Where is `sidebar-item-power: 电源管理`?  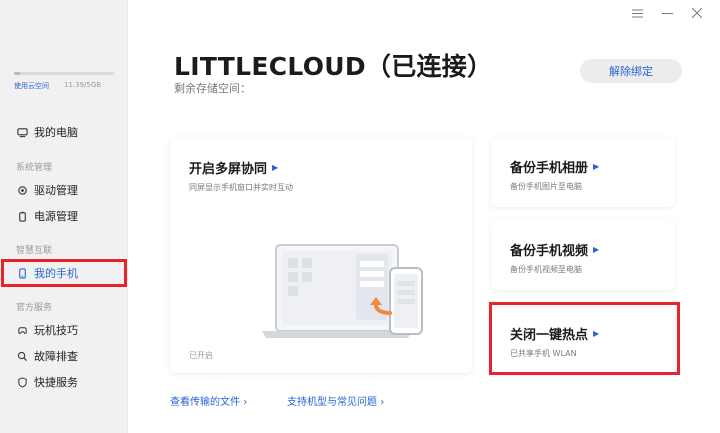
sidebar-item-power: 电源管理 is located at coordinates (47, 216).